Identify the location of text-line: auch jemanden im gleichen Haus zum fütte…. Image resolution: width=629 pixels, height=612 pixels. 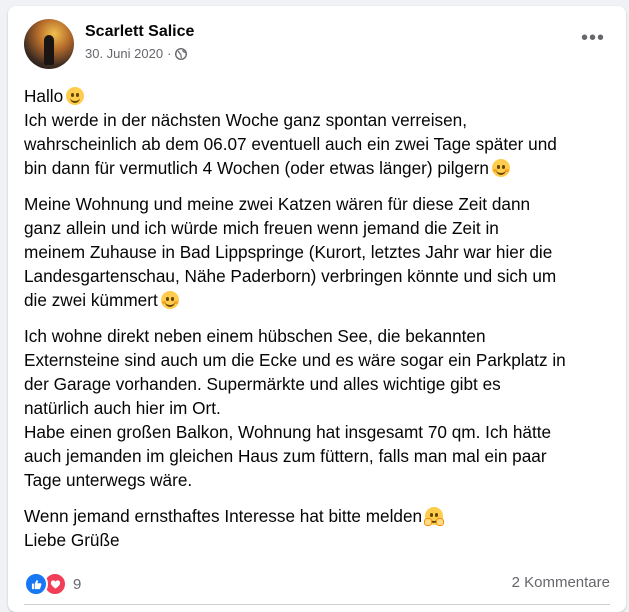
(285, 456).